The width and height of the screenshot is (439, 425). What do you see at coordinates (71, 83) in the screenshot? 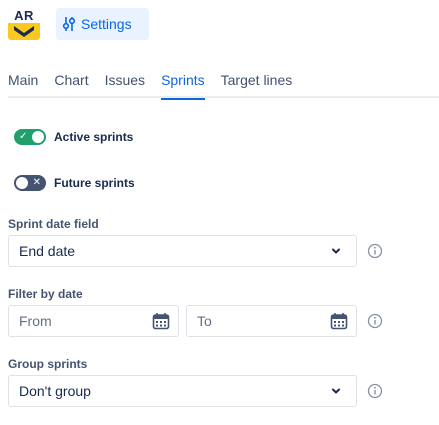
I see `tab-chart: Chart` at bounding box center [71, 83].